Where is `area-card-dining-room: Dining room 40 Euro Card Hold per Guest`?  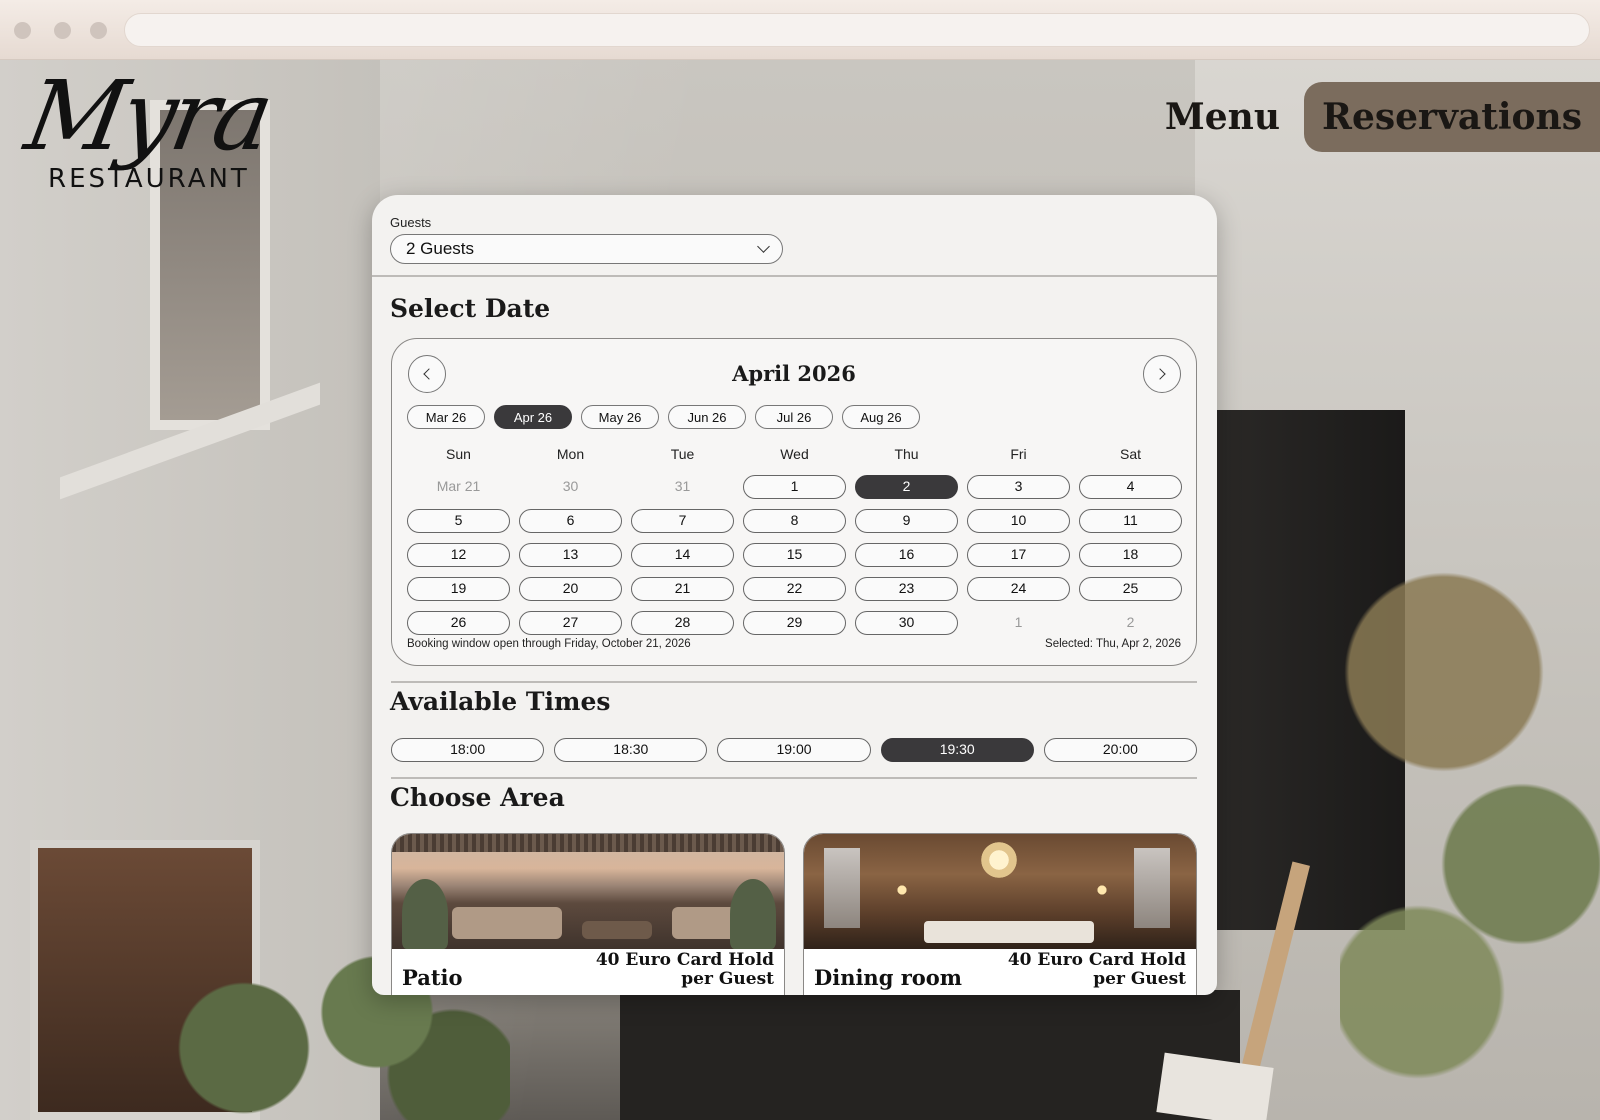
area-card-dining-room: Dining room 40 Euro Card Hold per Guest is located at coordinates (1000, 914).